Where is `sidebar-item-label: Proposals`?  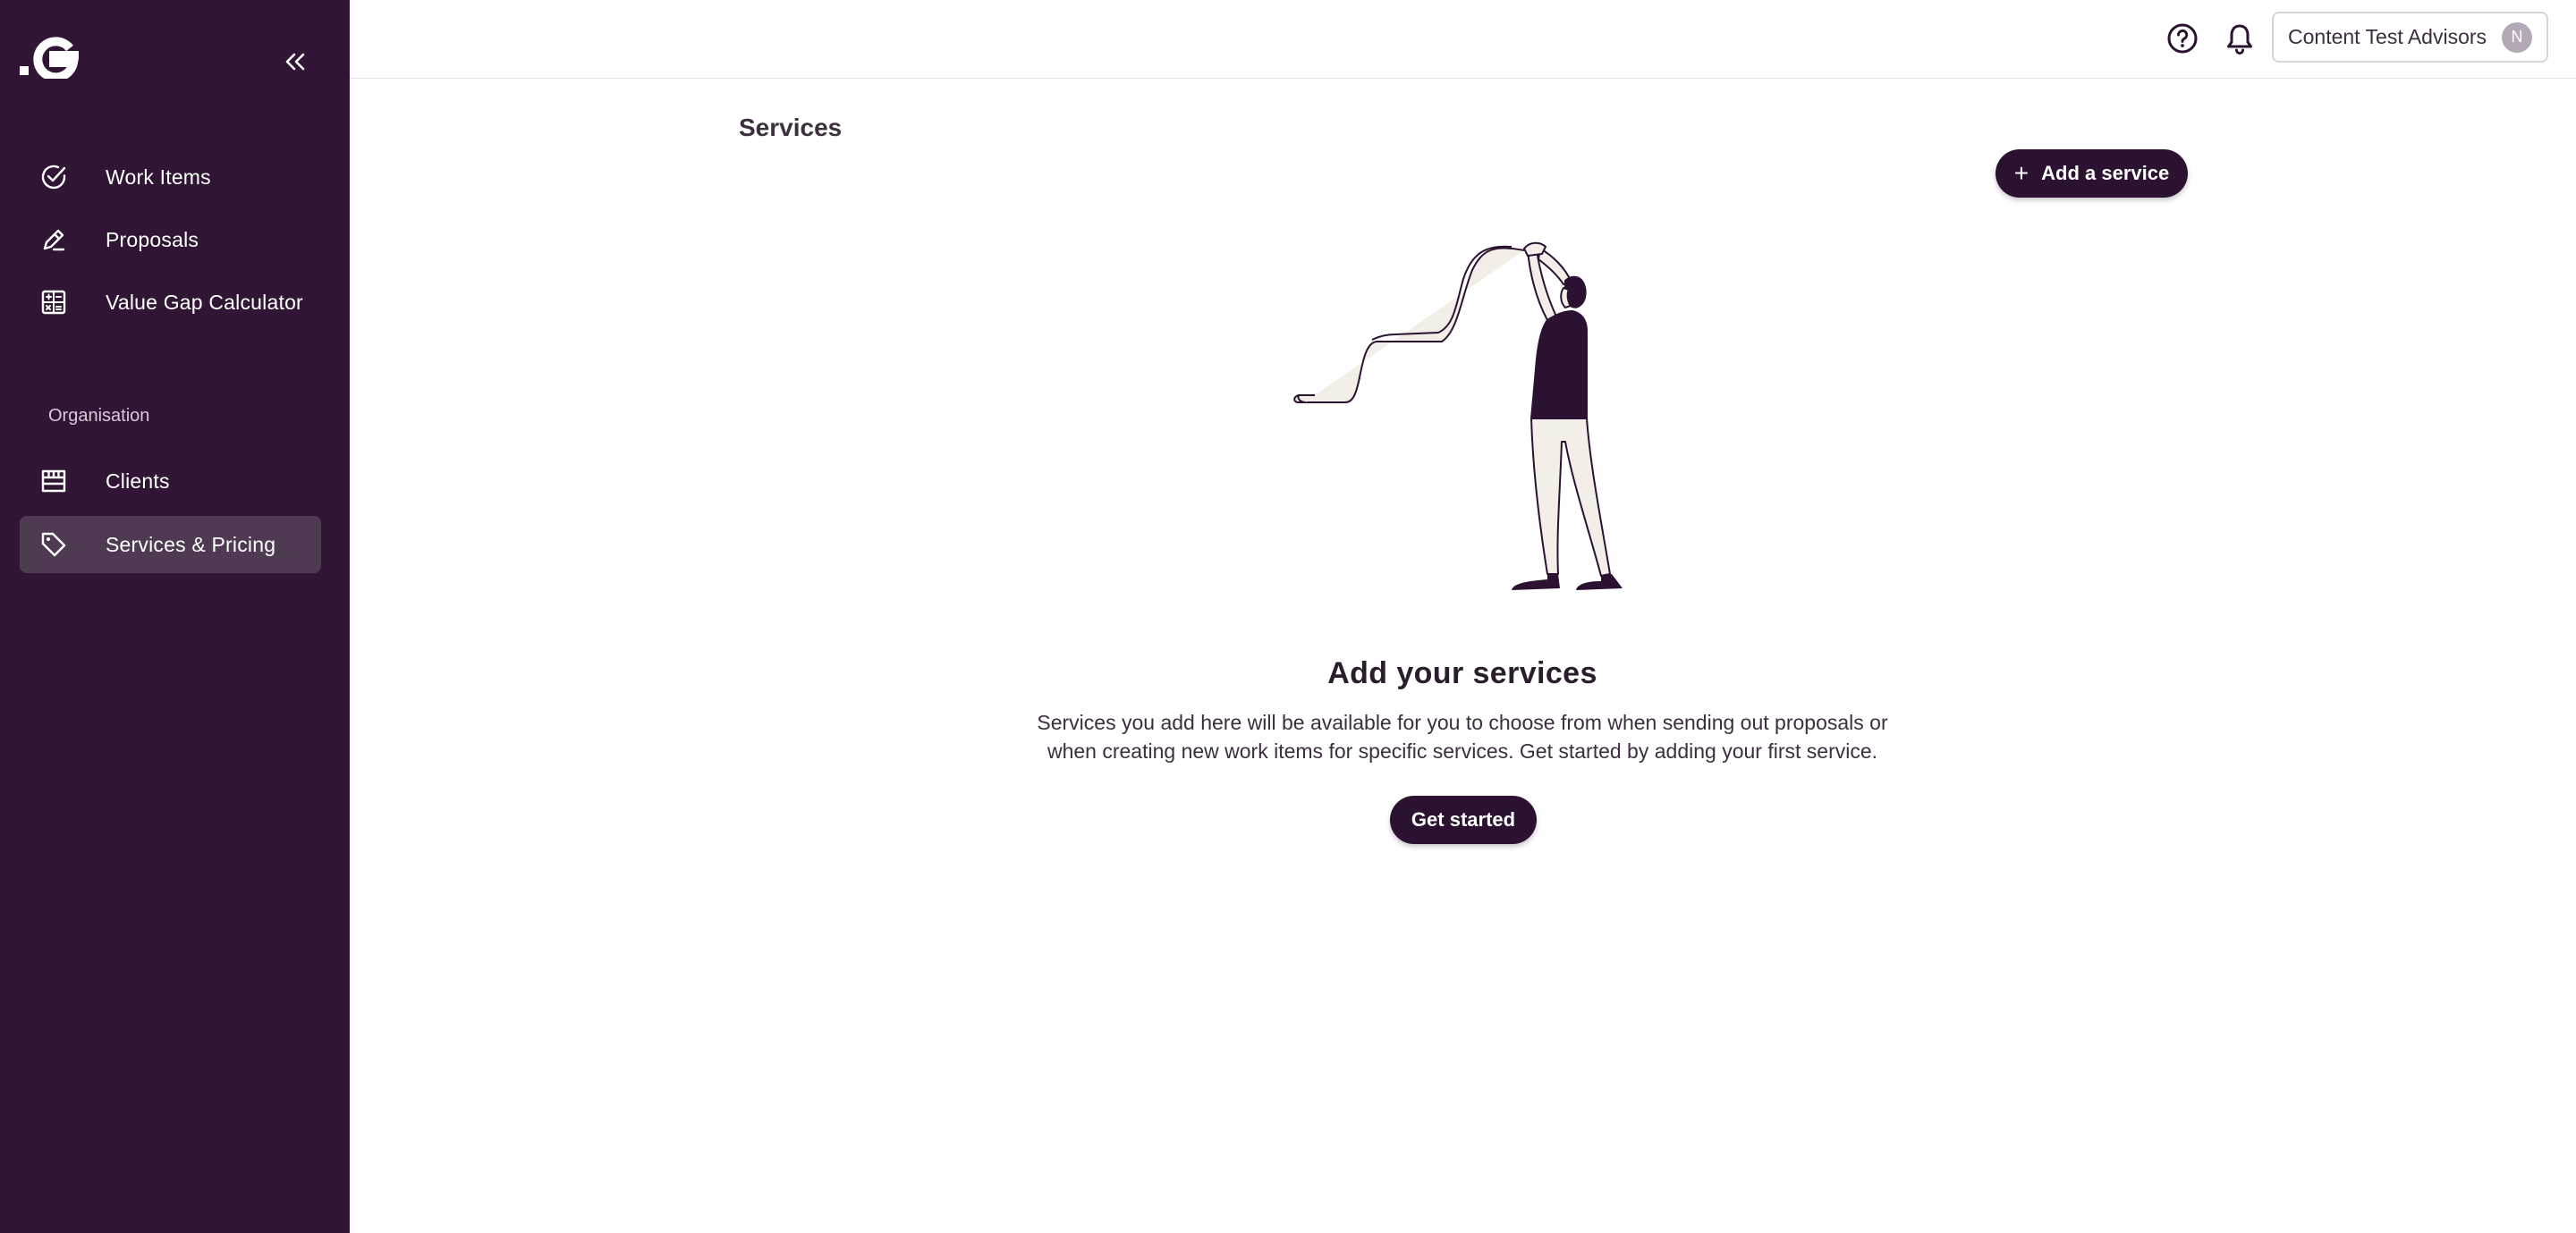 sidebar-item-label: Proposals is located at coordinates (152, 239).